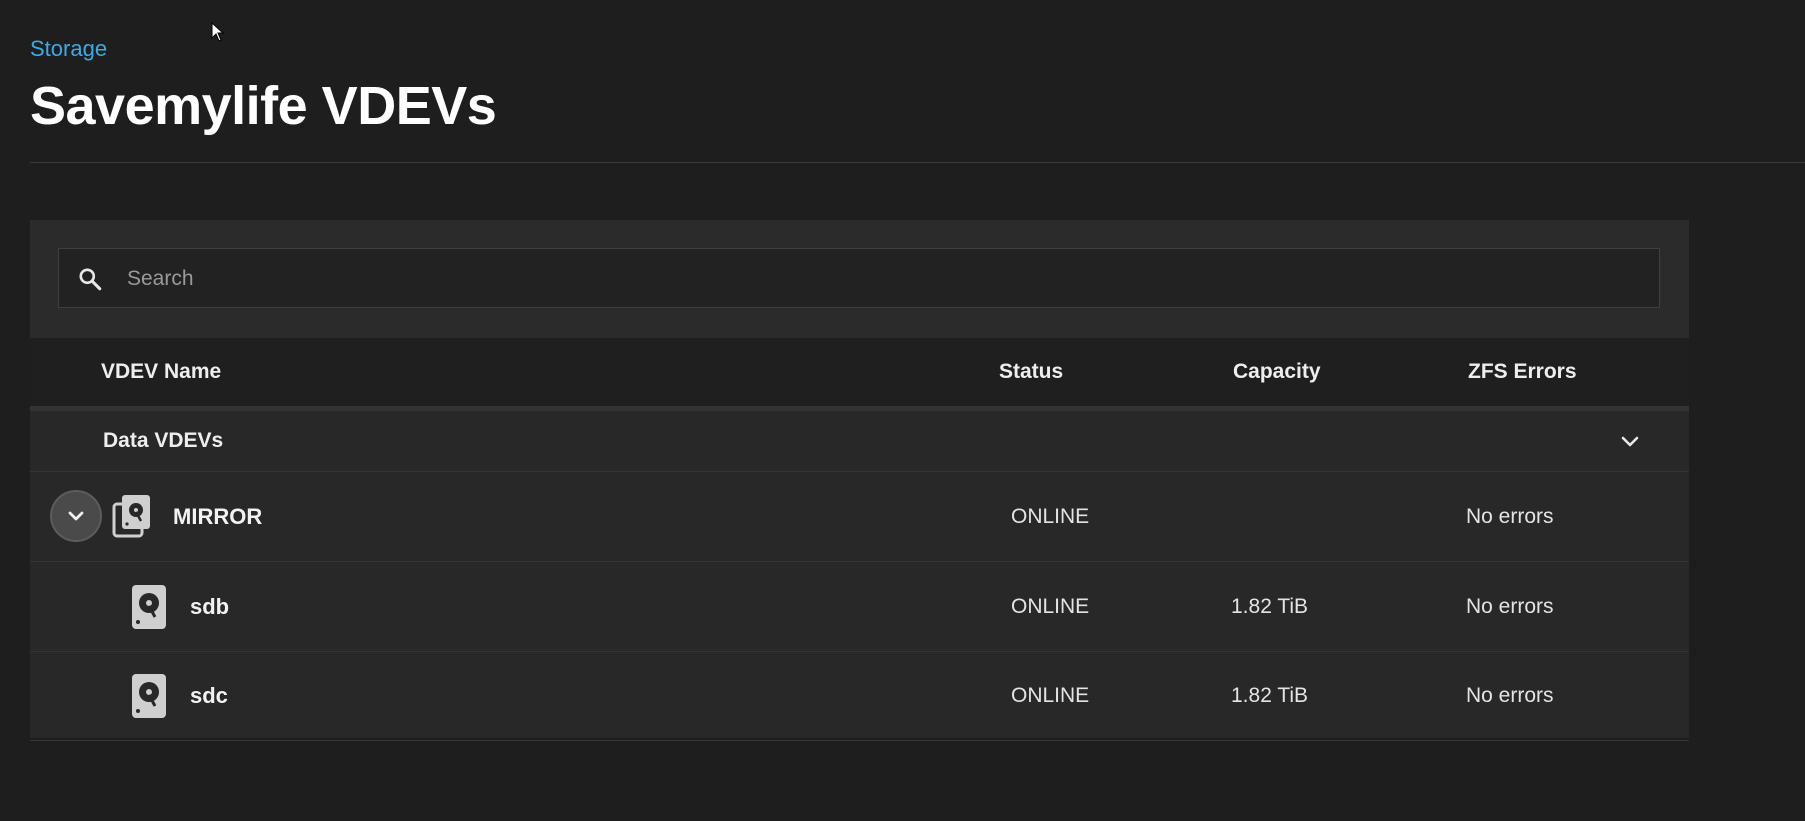  I want to click on expand-toggle-button, so click(76, 516).